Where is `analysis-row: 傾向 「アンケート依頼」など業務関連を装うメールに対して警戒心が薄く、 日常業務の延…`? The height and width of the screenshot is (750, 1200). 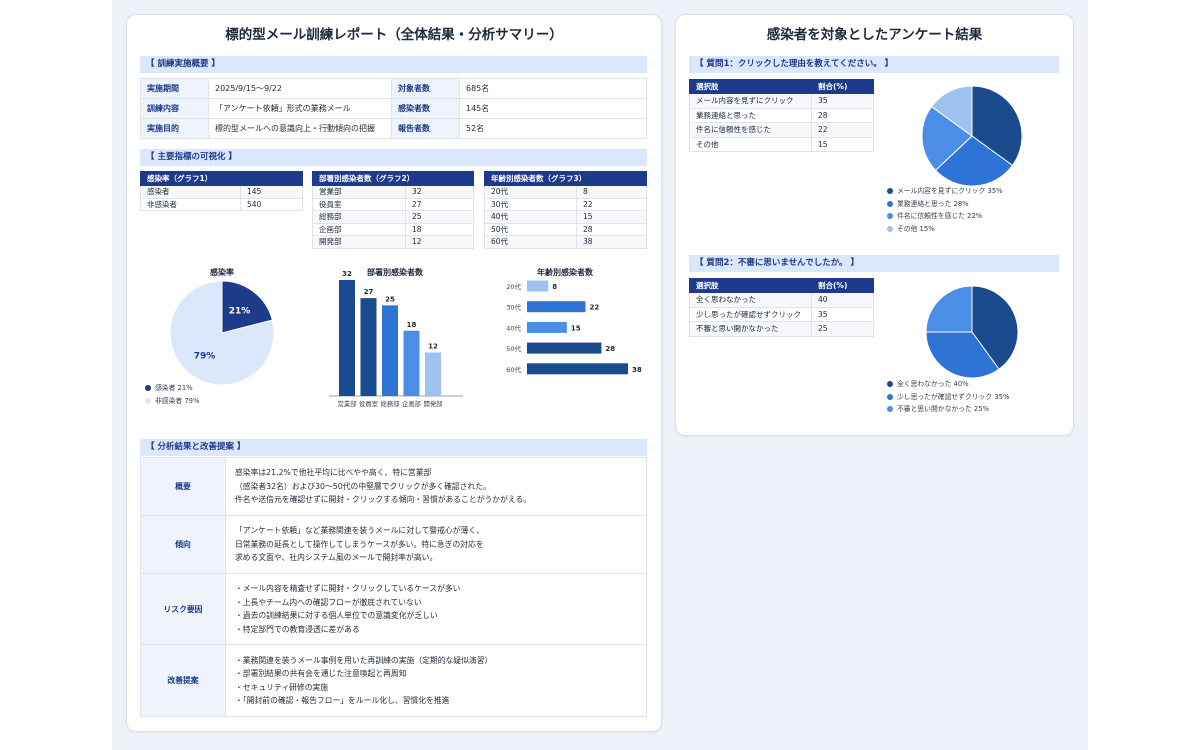
analysis-row: 傾向 「アンケート依頼」など業務関連を装うメールに対して警戒心が薄く、 日常業務の延… is located at coordinates (393, 544).